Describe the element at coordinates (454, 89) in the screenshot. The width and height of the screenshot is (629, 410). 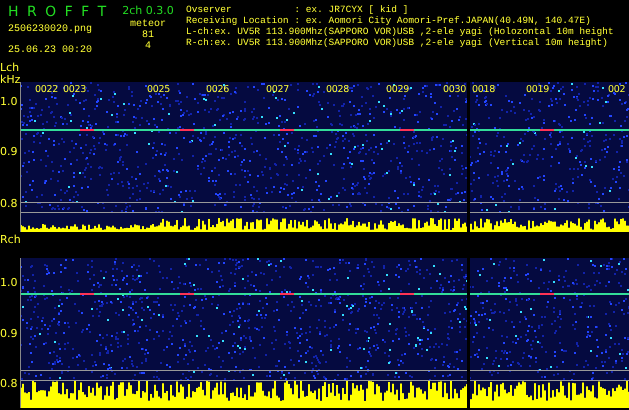
I see `time-label: 0030` at that location.